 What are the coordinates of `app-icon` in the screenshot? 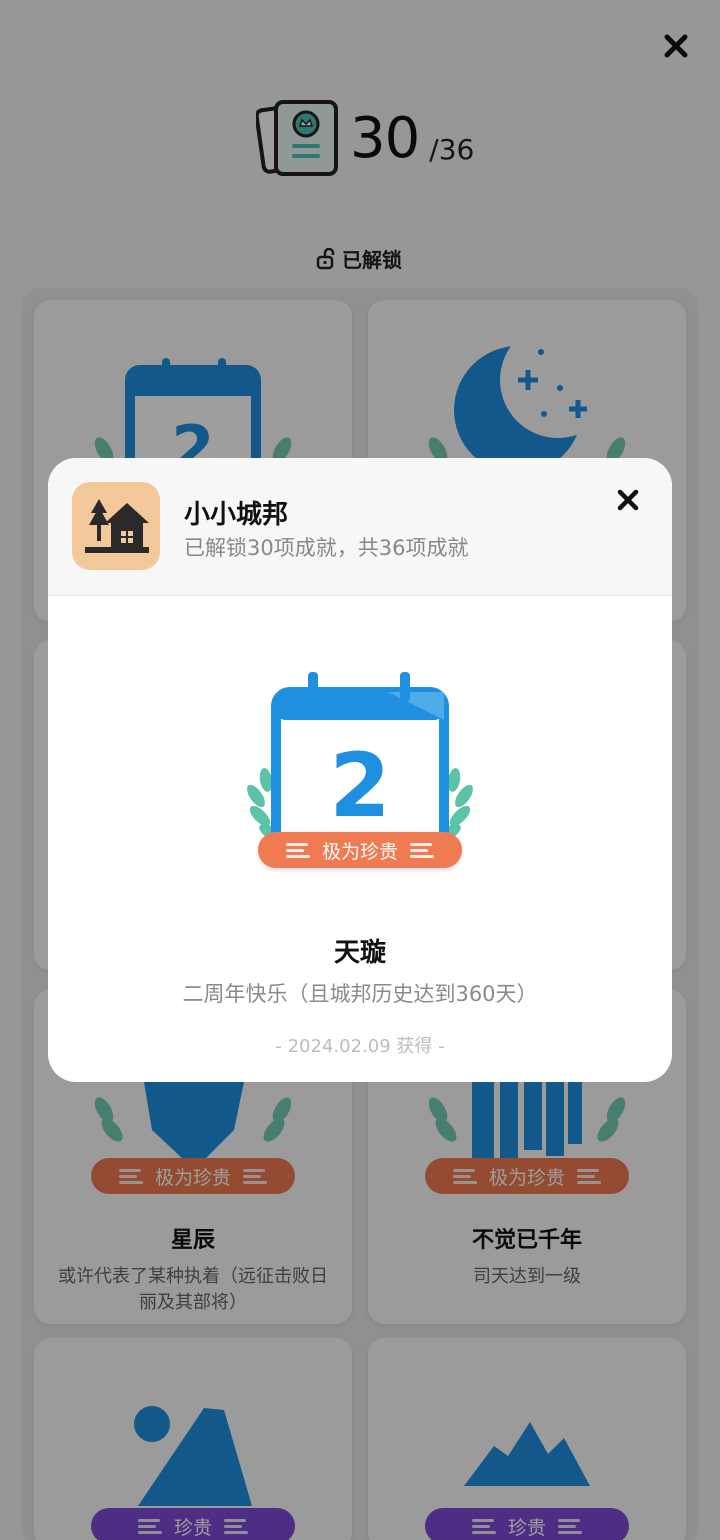 It's located at (116, 526).